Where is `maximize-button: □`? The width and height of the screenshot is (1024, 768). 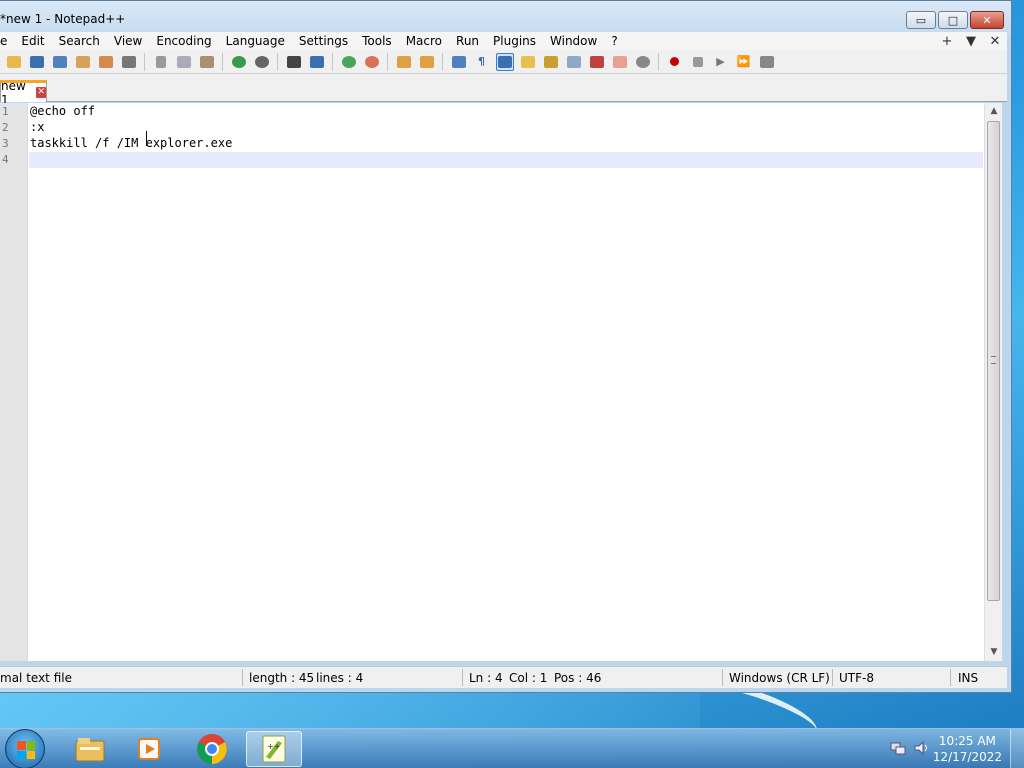
maximize-button: □ is located at coordinates (953, 20).